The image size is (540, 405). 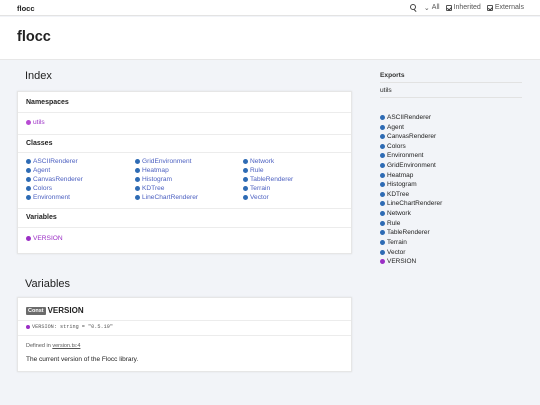 I want to click on link-label: ASCIIRenderer, so click(x=55, y=161).